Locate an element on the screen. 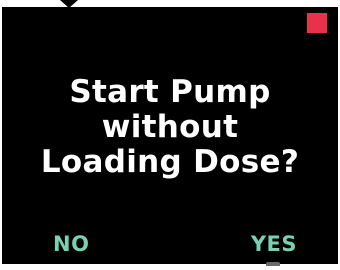 The image size is (340, 270). yes-button: YES is located at coordinates (274, 244).